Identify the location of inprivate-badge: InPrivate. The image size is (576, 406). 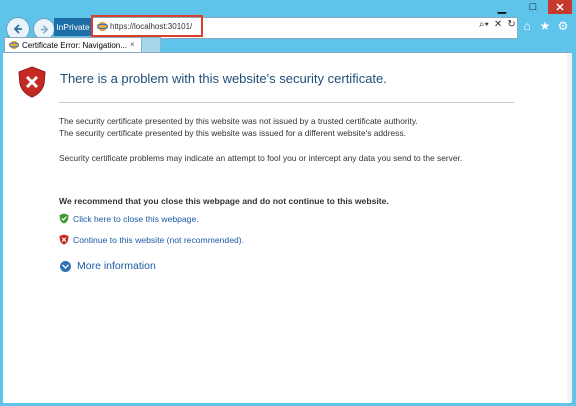
(73, 27).